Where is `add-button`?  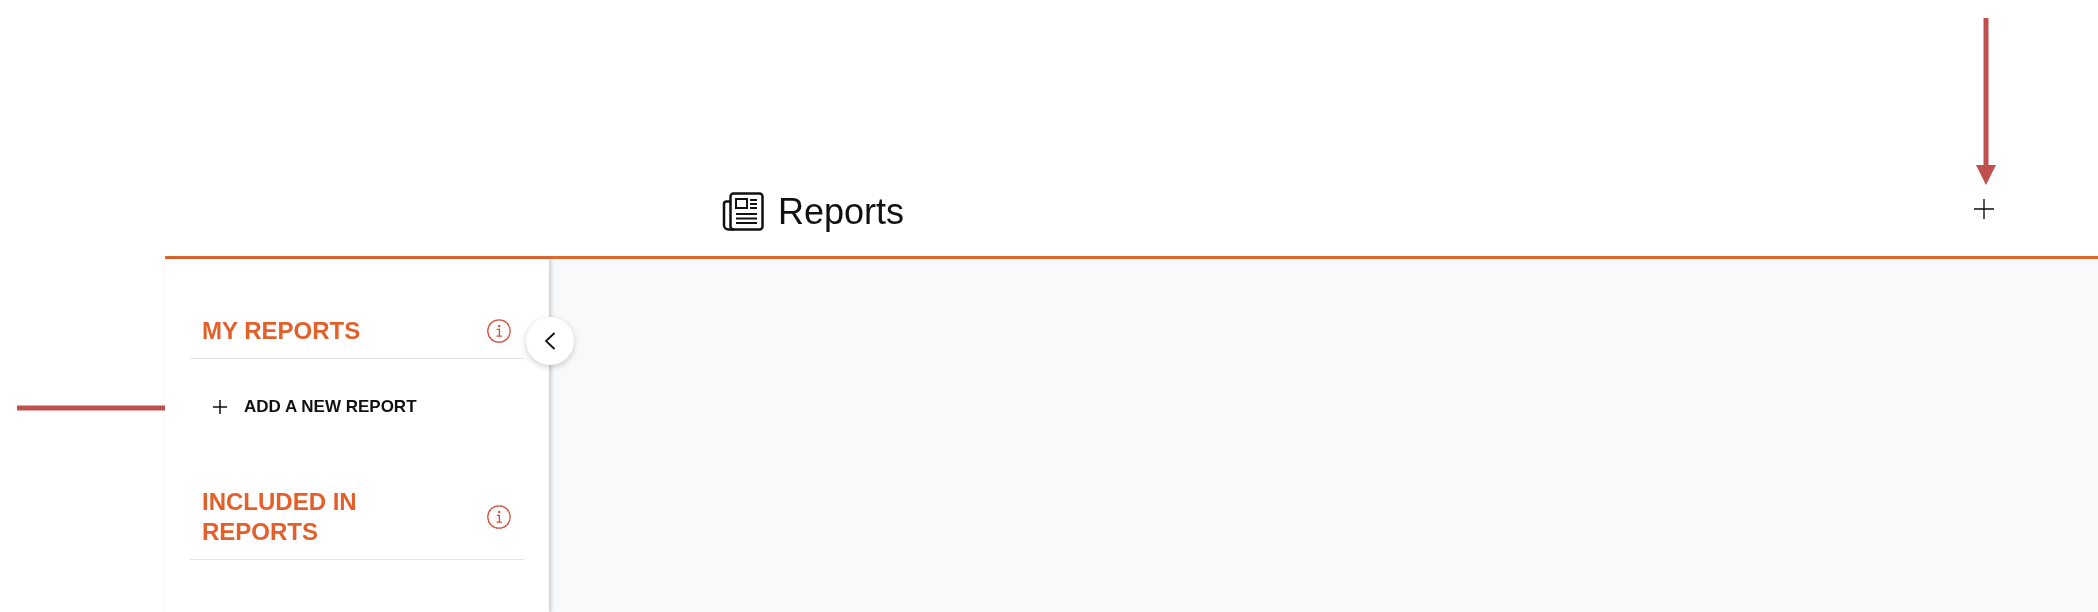
add-button is located at coordinates (1984, 209).